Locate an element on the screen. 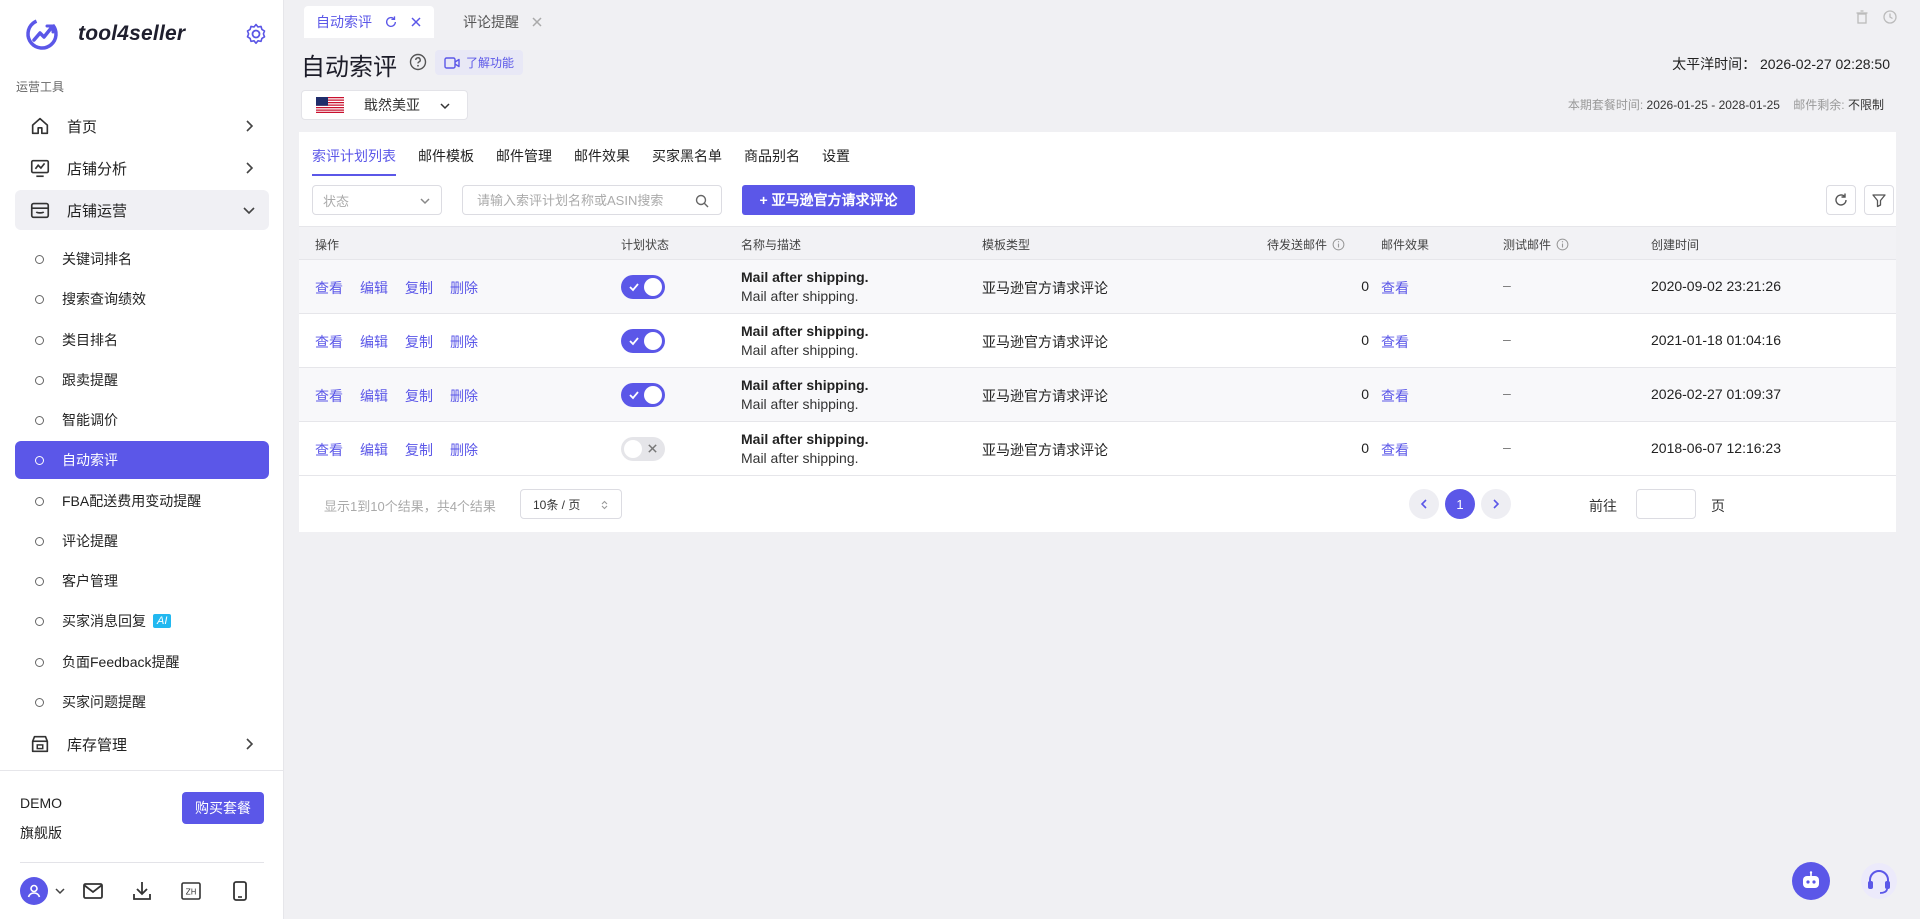 This screenshot has width=1920, height=919. search-icon is located at coordinates (702, 201).